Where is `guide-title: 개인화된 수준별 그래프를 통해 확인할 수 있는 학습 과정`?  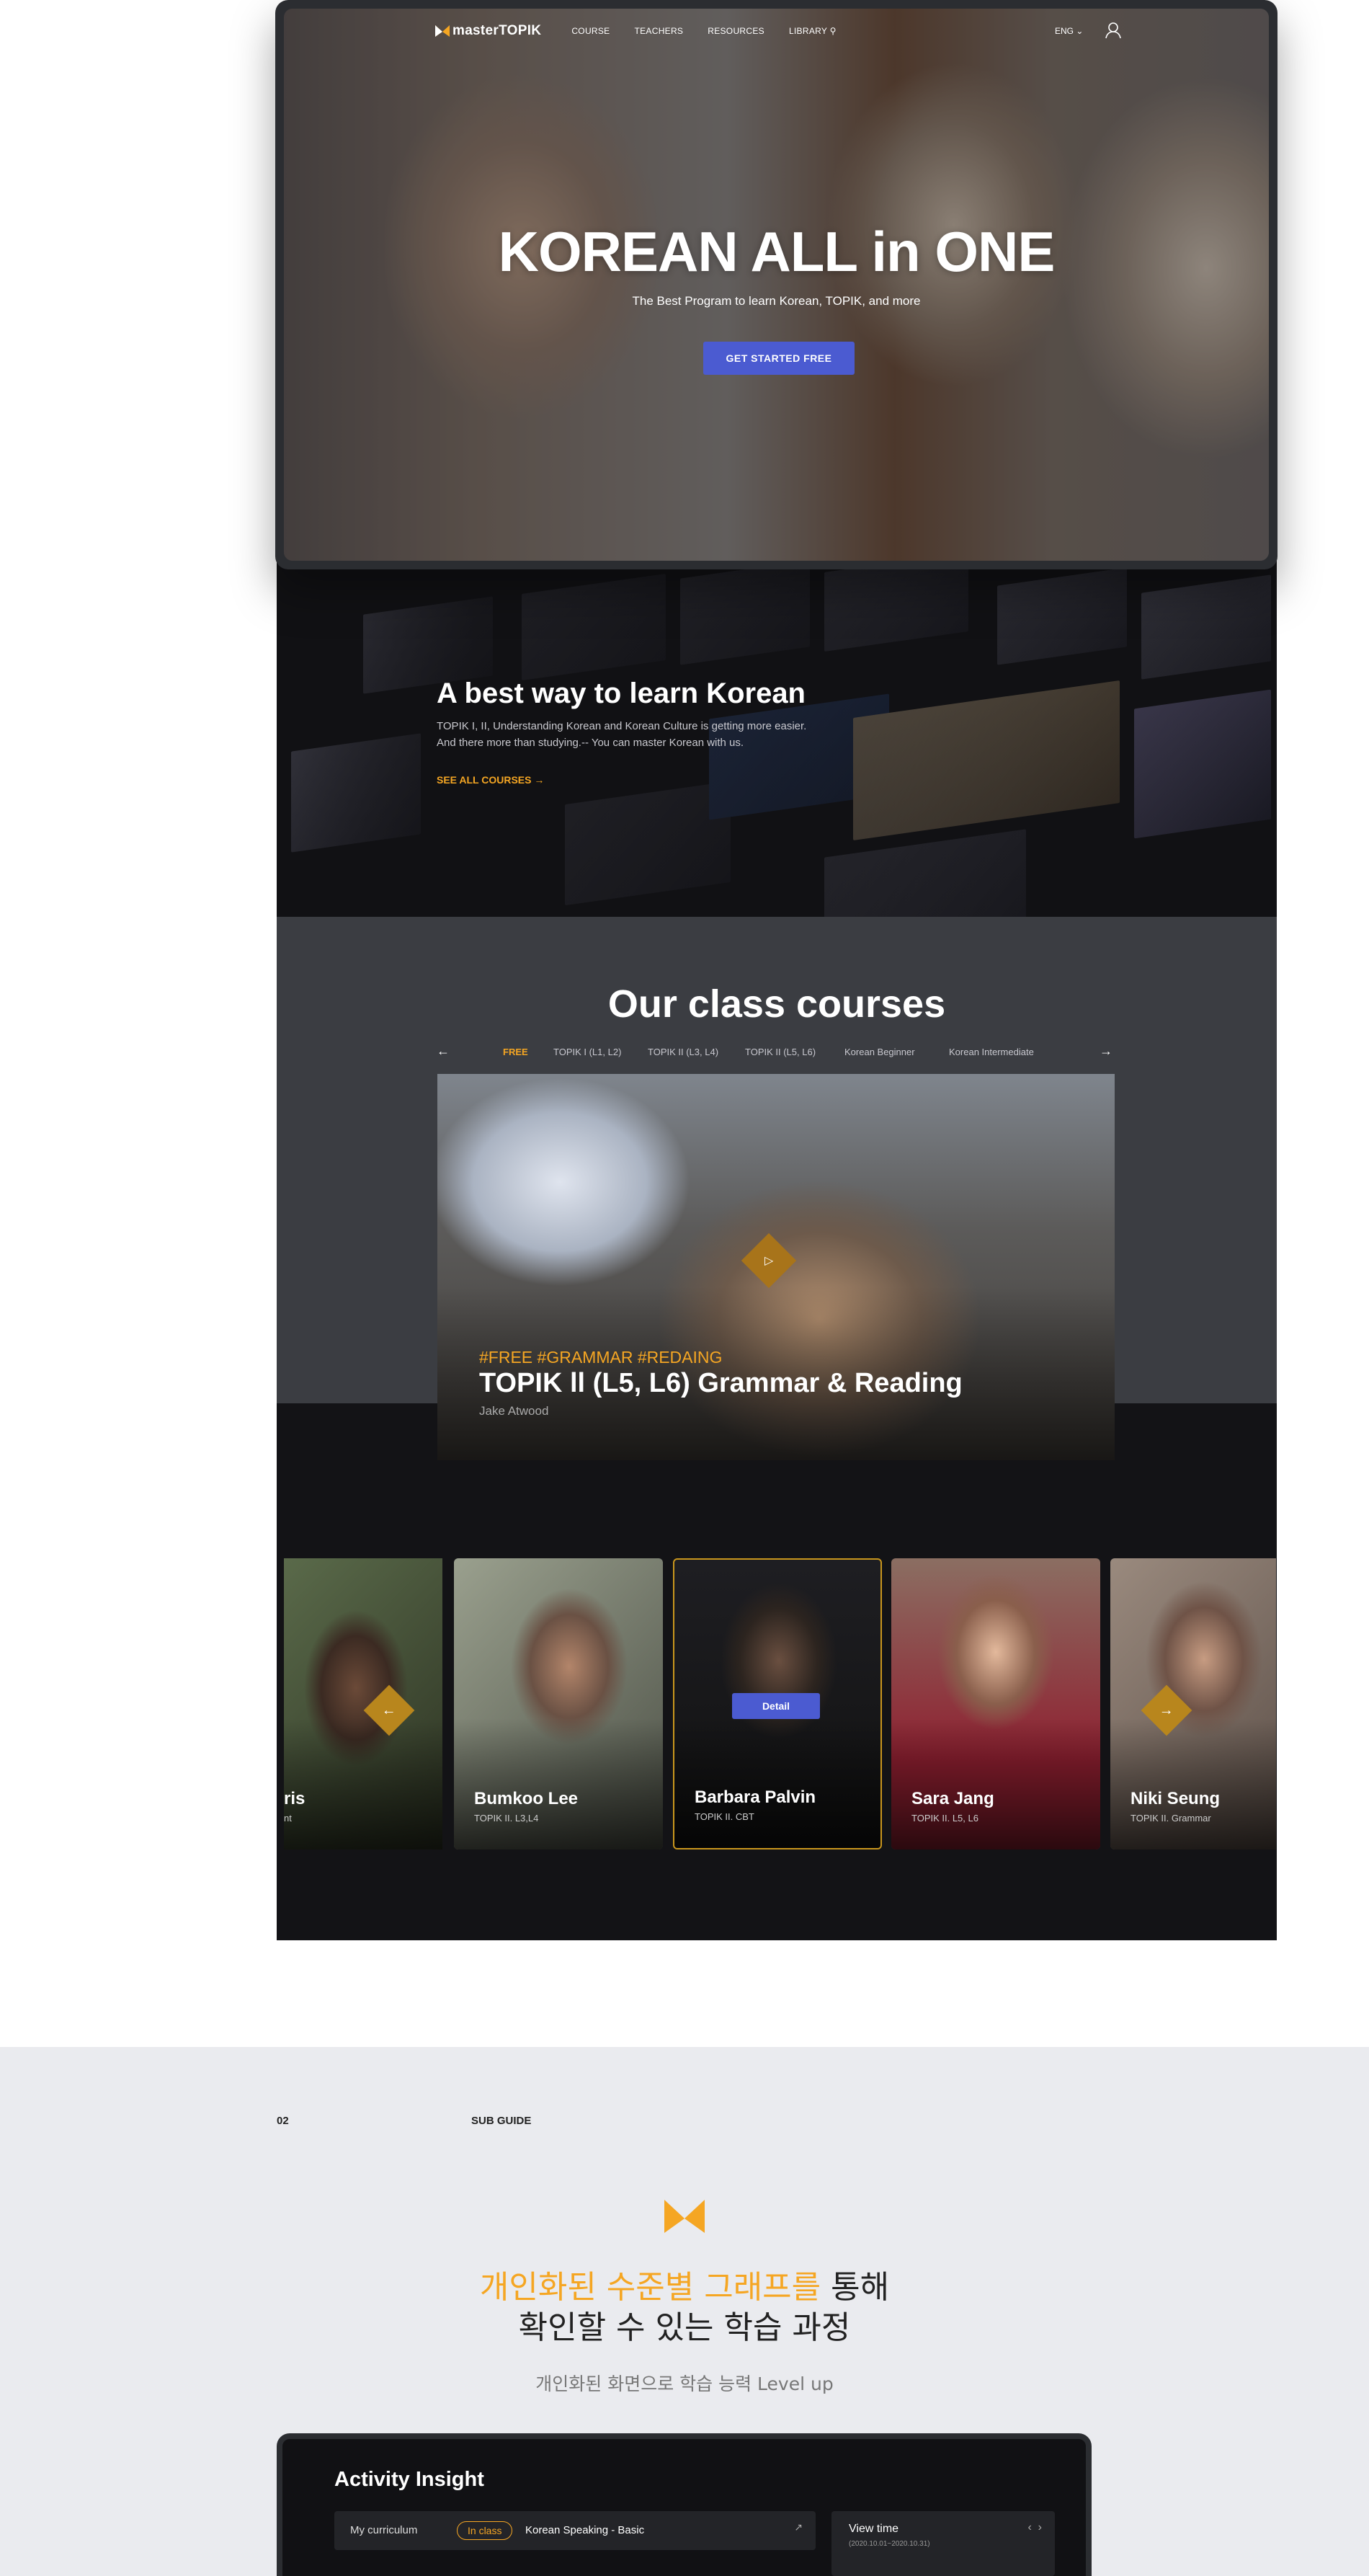 guide-title: 개인화된 수준별 그래프를 통해 확인할 수 있는 학습 과정 is located at coordinates (684, 2308).